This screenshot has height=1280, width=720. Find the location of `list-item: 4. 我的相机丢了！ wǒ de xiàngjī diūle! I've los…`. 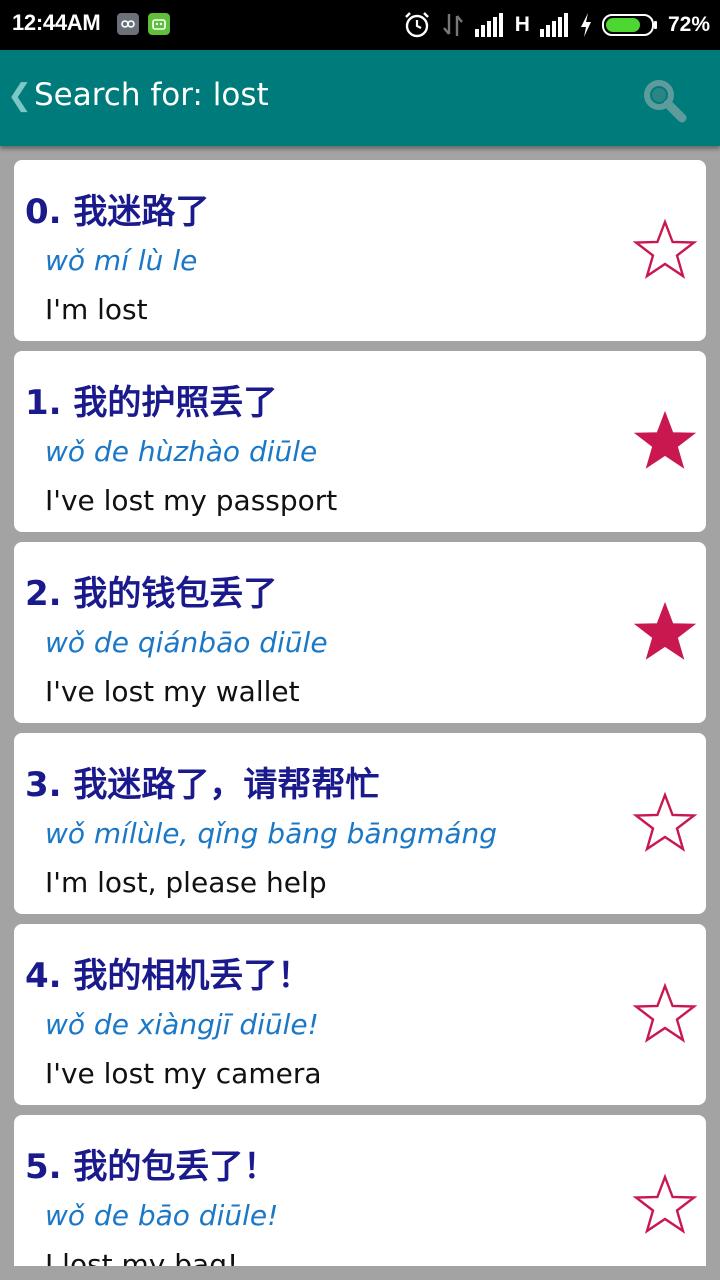

list-item: 4. 我的相机丢了！ wǒ de xiàngjī diūle! I've los… is located at coordinates (360, 1014).